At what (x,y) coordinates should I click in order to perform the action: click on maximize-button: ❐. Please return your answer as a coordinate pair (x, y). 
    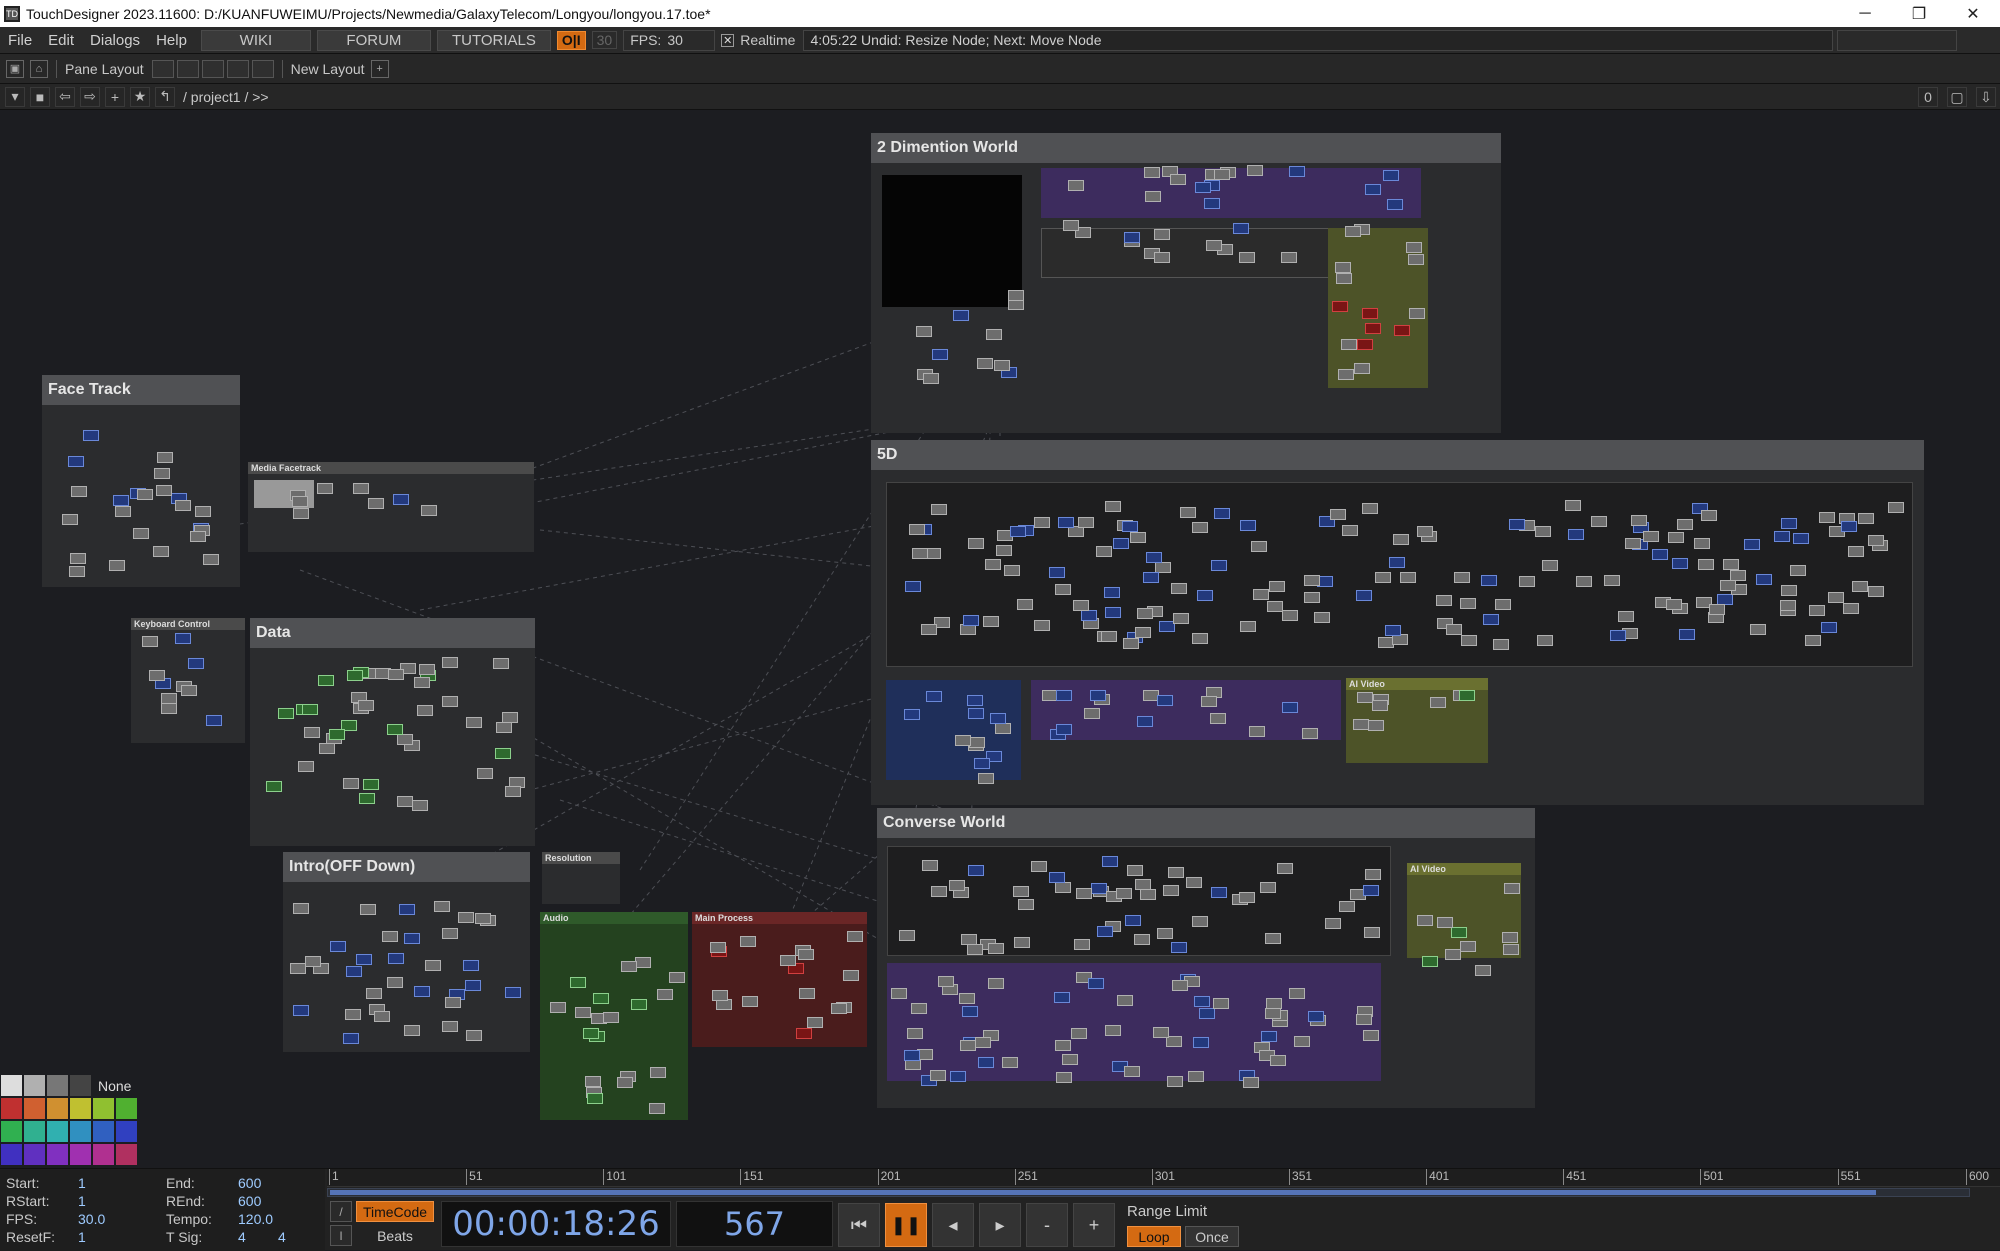
    Looking at the image, I should click on (1919, 13).